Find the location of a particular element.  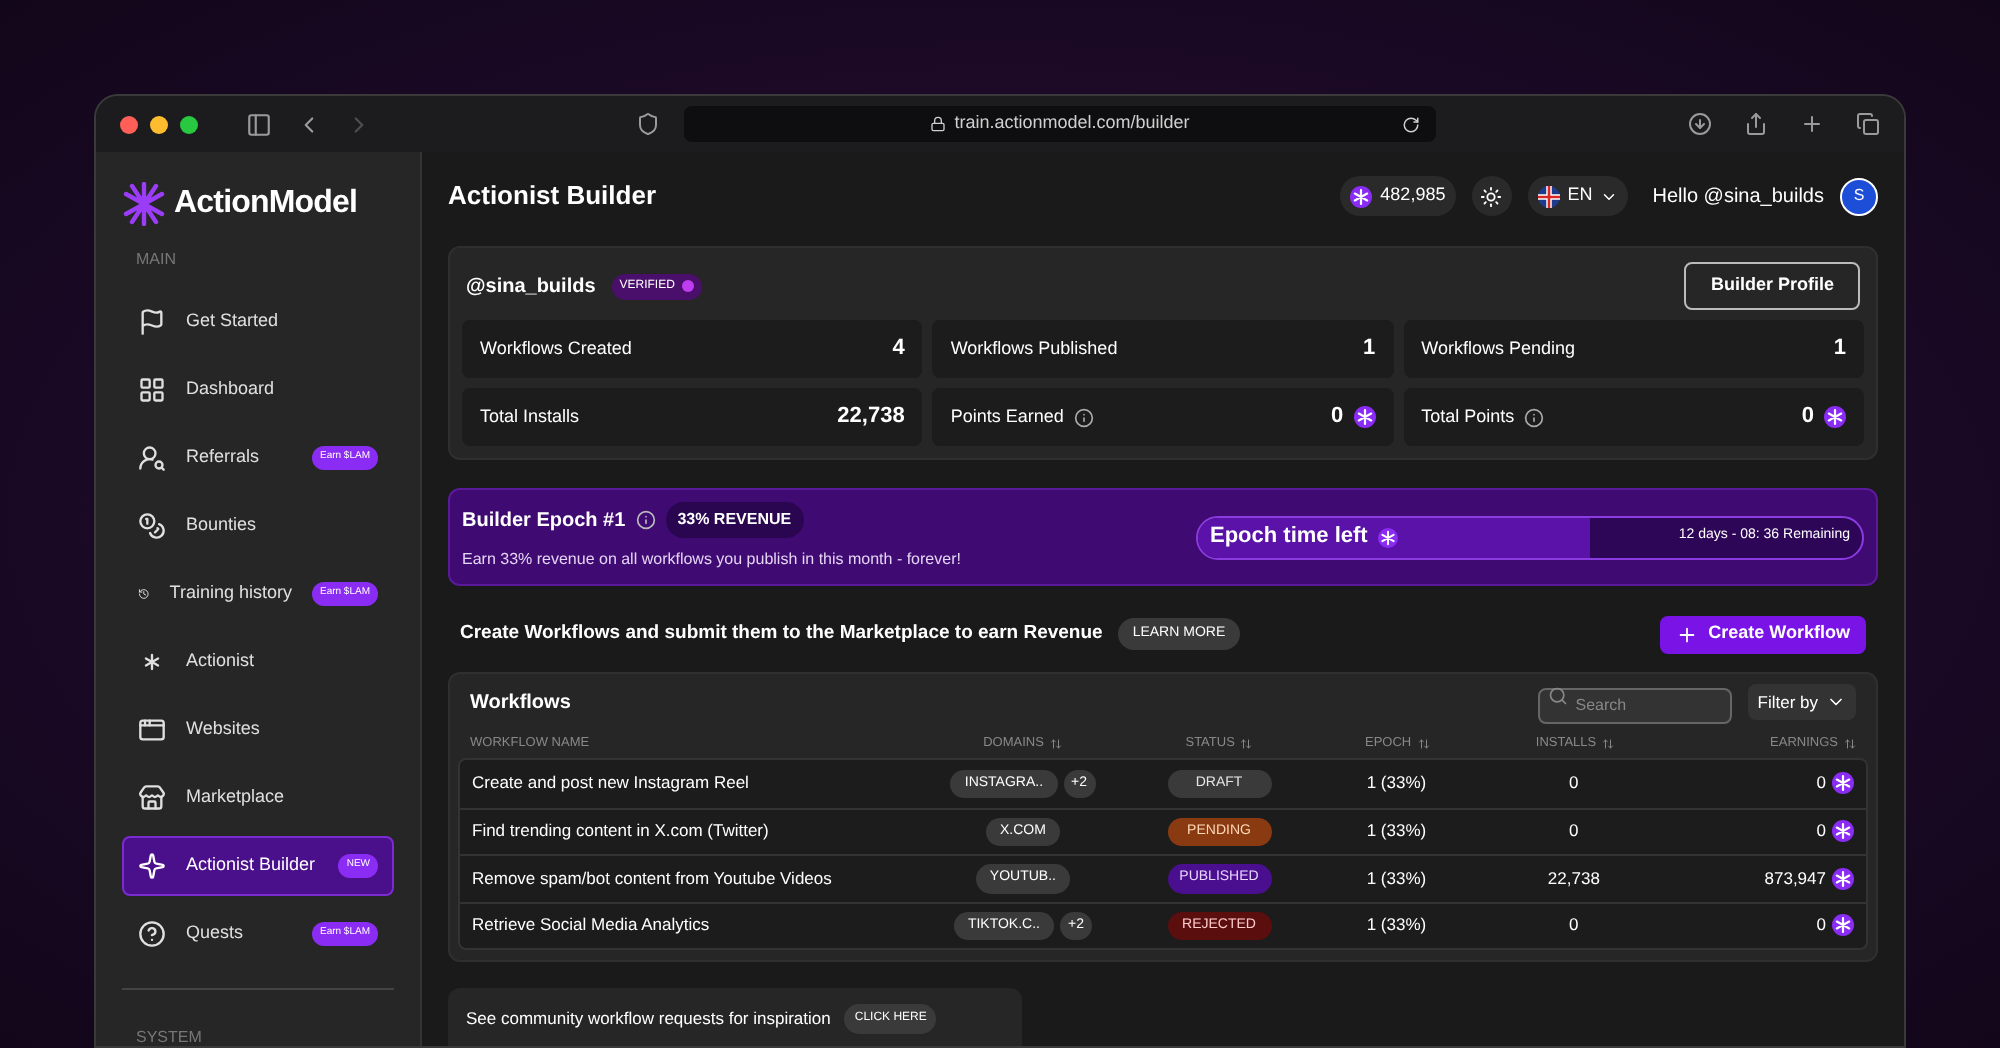

workflow-name: Remove spam/bot content from Youtube Videos is located at coordinates (653, 878).